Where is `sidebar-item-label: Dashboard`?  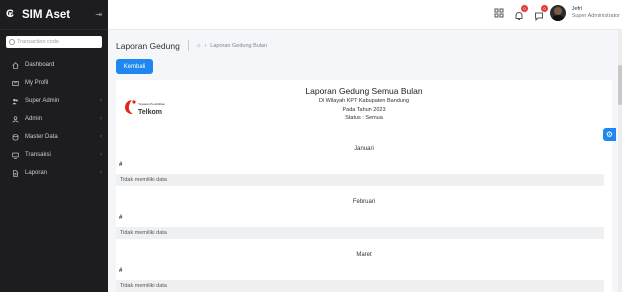
sidebar-item-label: Dashboard is located at coordinates (40, 65).